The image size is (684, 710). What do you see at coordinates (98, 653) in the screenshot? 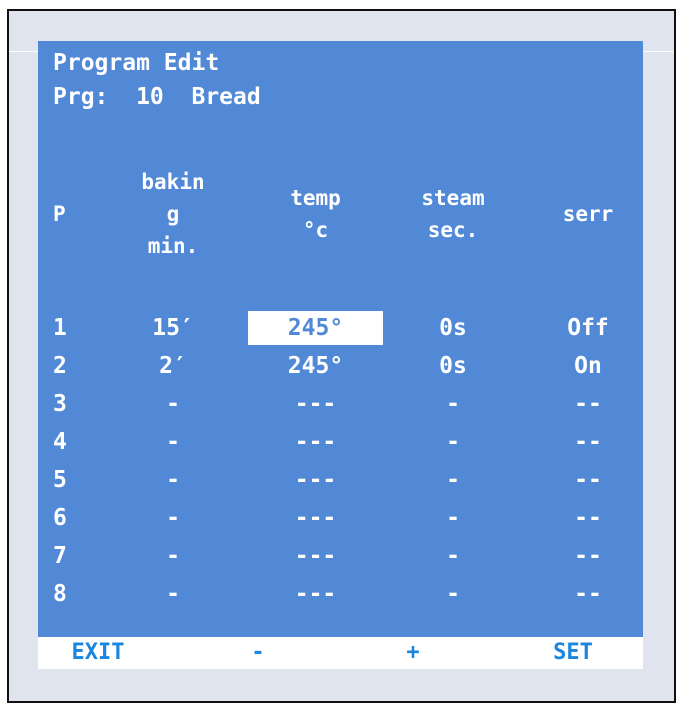
I see `exit-button: EXIT` at bounding box center [98, 653].